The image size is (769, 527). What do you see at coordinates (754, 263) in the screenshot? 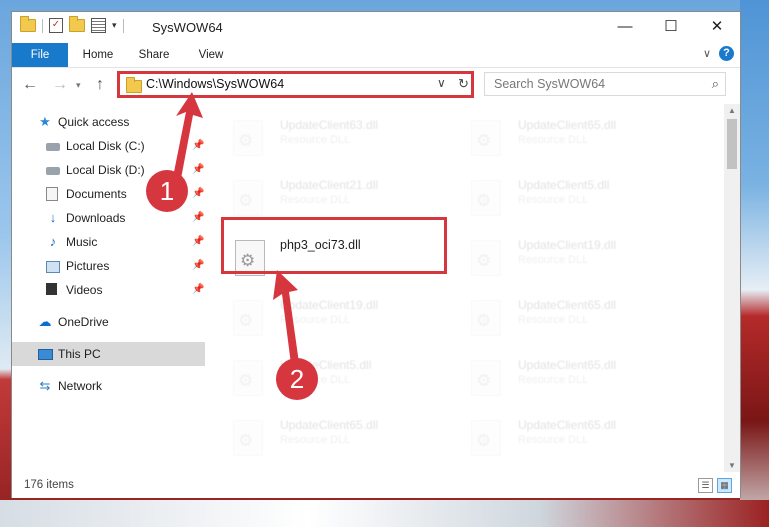
I see `desktop-background-right` at bounding box center [754, 263].